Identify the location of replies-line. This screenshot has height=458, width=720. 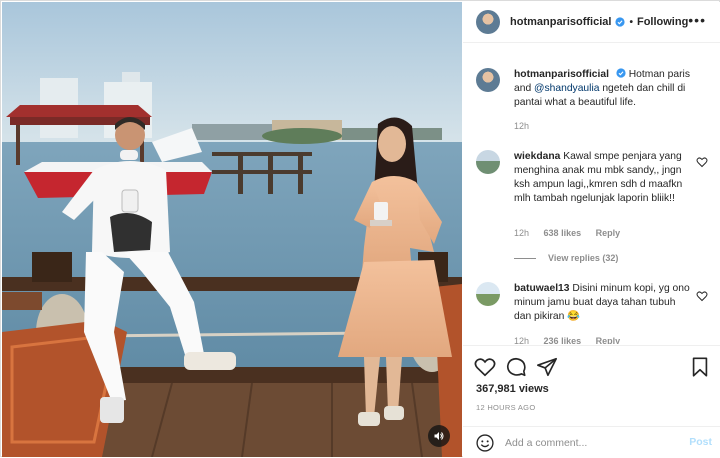
(525, 258).